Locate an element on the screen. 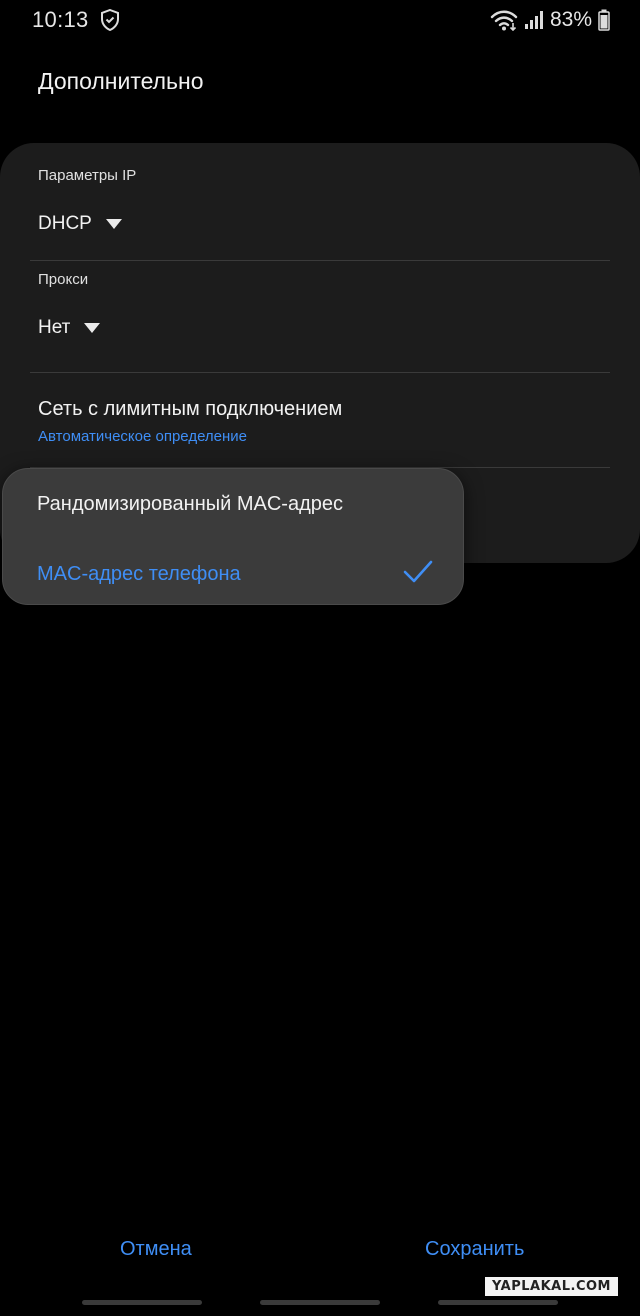  option-randomized-mac: Рандомизированный MAC-адрес is located at coordinates (190, 504).